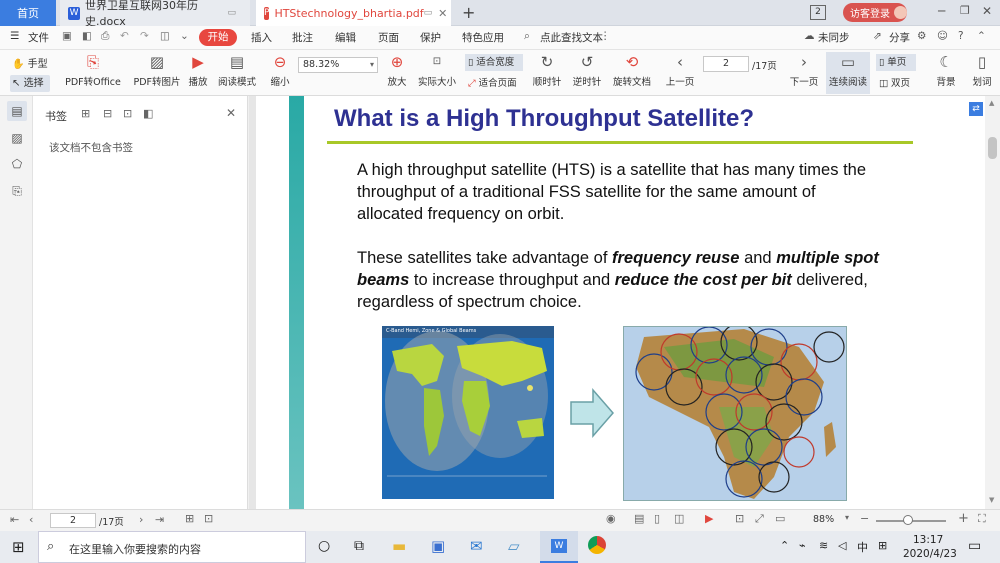 The image size is (1000, 563). Describe the element at coordinates (397, 70) in the screenshot. I see `zoom-in-button: ⊕ 放大` at that location.